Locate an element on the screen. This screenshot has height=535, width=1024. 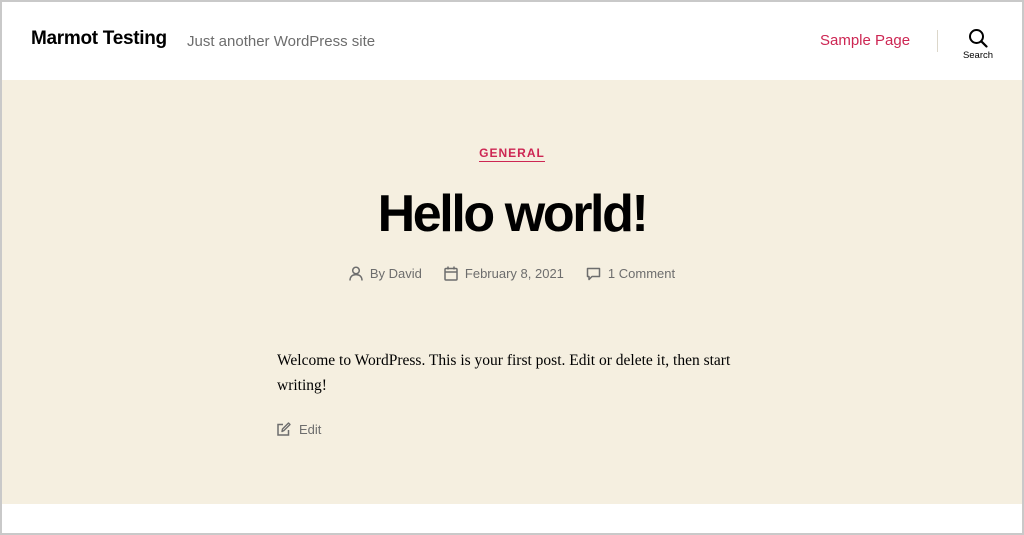
user-icon is located at coordinates (356, 273).